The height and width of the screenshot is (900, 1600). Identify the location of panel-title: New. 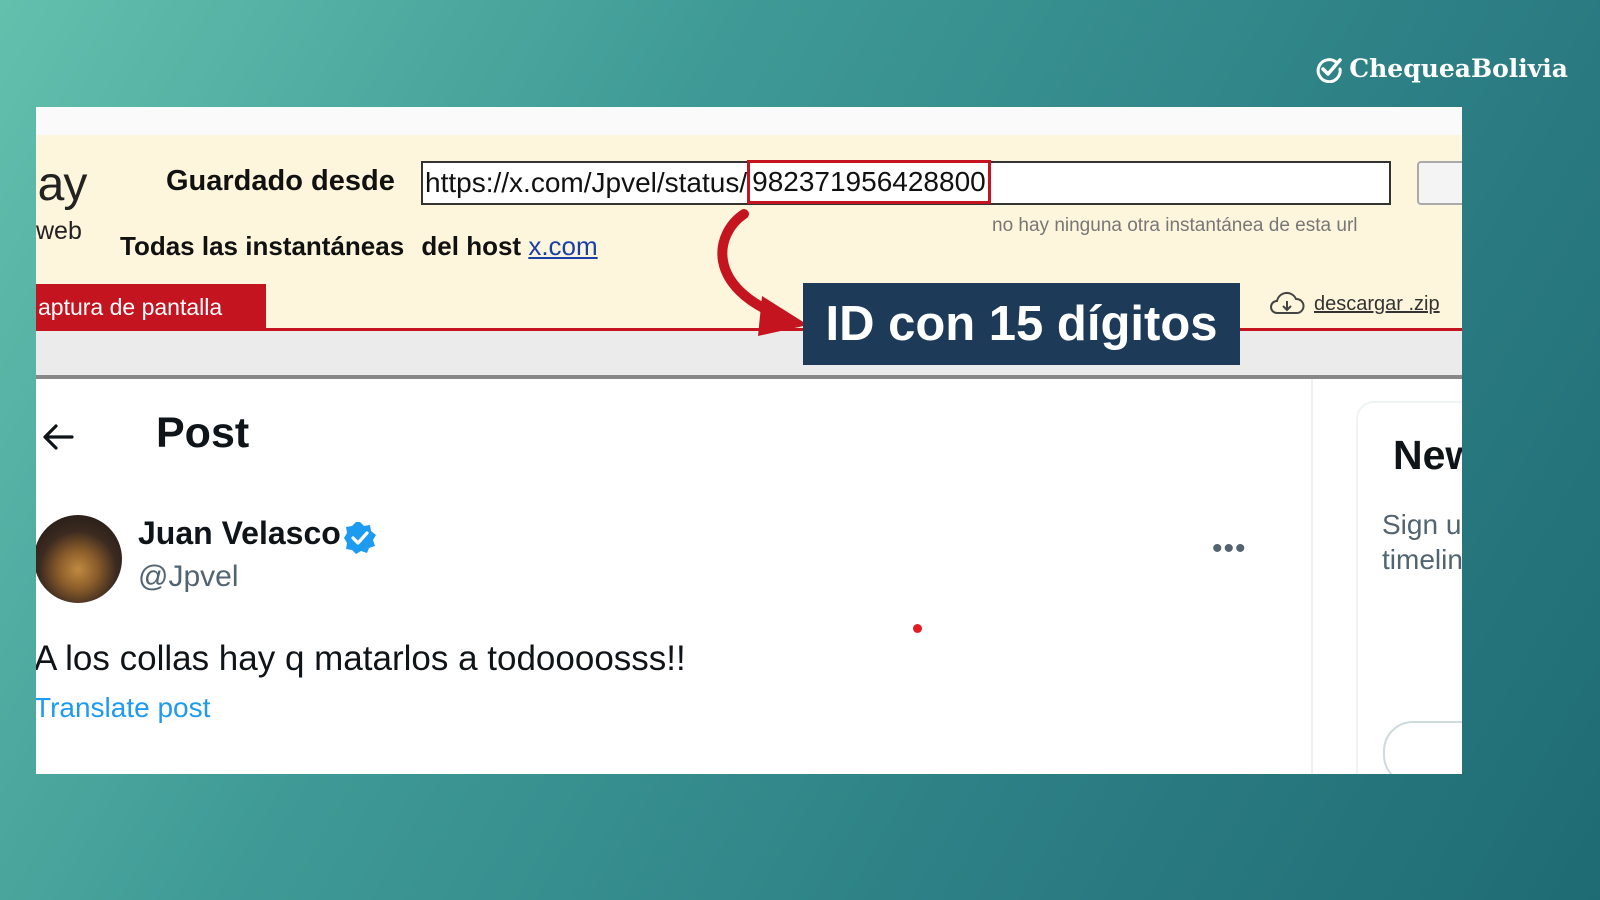
(1427, 455).